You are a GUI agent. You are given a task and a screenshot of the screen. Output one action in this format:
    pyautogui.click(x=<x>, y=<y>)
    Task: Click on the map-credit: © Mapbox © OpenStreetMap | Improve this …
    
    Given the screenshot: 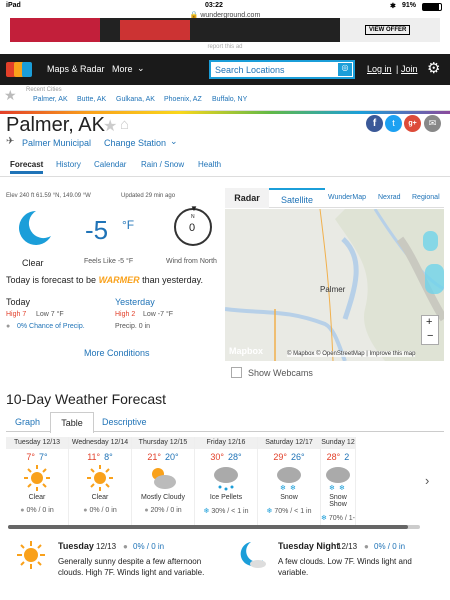 What is the action you would take?
    pyautogui.click(x=351, y=354)
    